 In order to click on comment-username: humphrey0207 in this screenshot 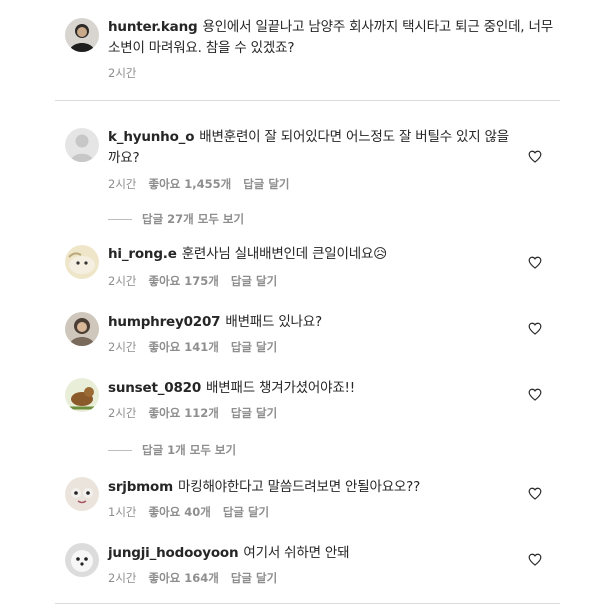, I will do `click(164, 322)`.